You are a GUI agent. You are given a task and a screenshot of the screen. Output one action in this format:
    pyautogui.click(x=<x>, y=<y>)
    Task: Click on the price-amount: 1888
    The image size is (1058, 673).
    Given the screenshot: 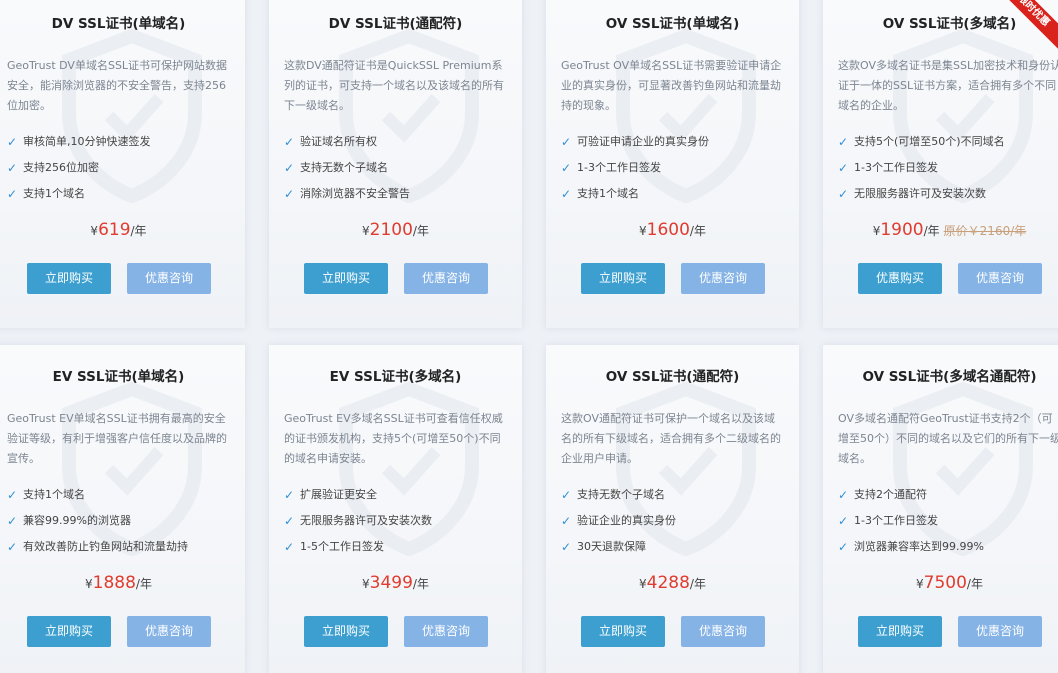 What is the action you would take?
    pyautogui.click(x=114, y=583)
    